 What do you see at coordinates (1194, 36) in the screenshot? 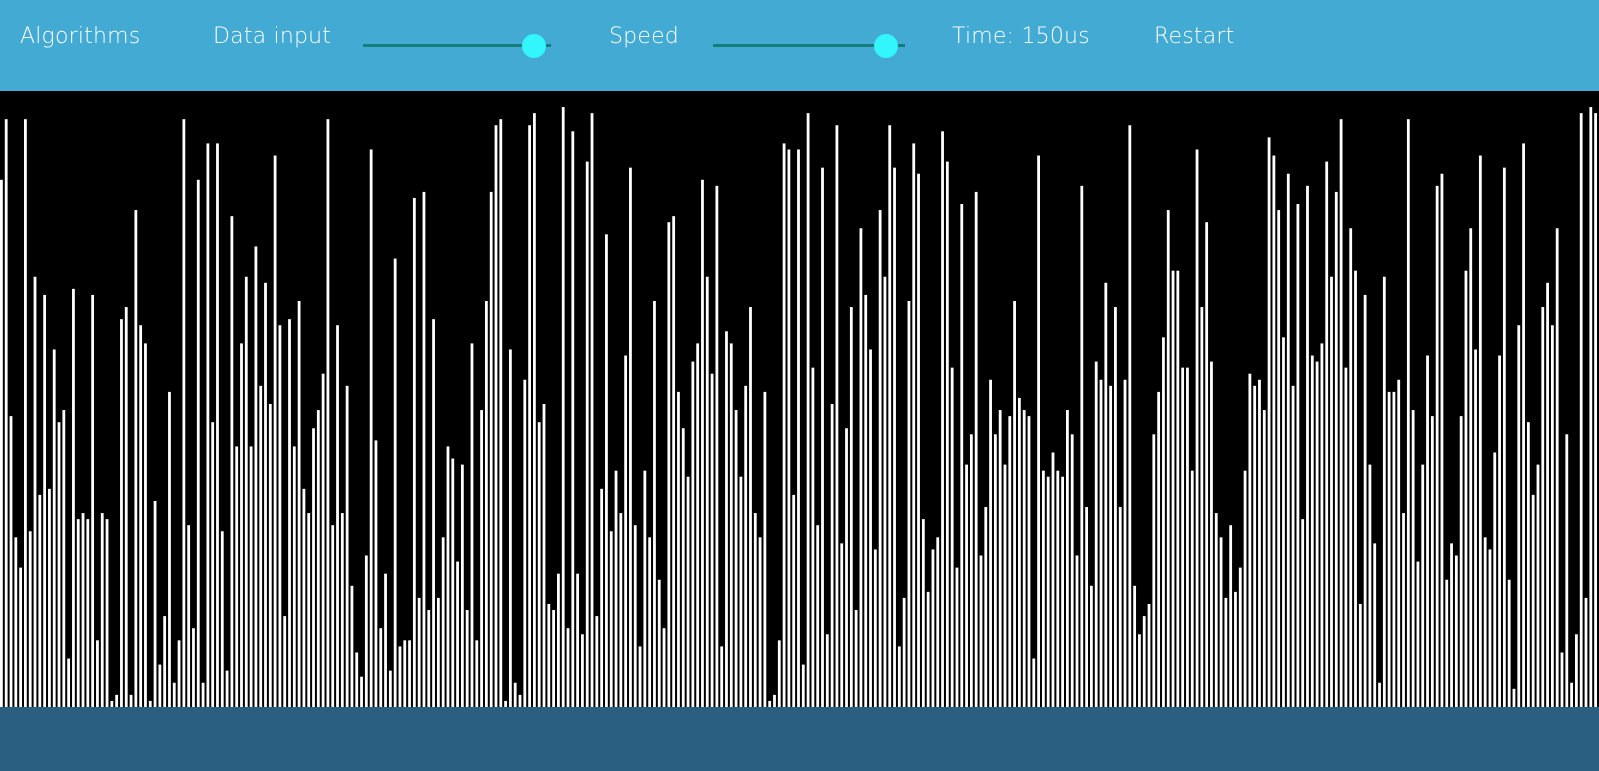
I see `restart-button: Restart` at bounding box center [1194, 36].